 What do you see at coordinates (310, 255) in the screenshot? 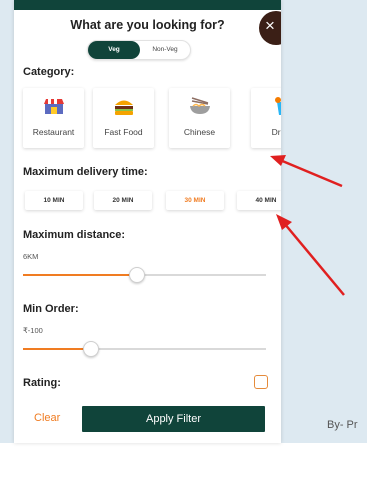
I see `annotation-arrow-delivery-time` at bounding box center [310, 255].